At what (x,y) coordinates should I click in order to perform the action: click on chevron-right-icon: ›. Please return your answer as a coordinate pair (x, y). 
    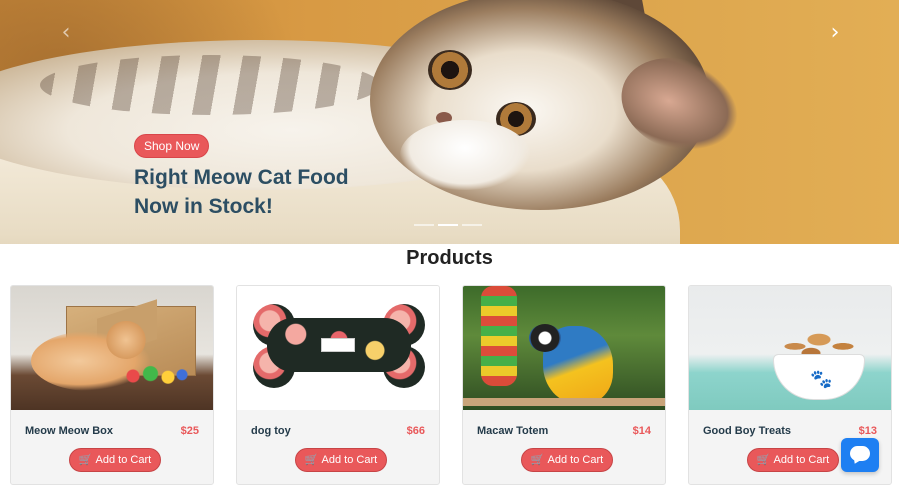
    Looking at the image, I should click on (835, 33).